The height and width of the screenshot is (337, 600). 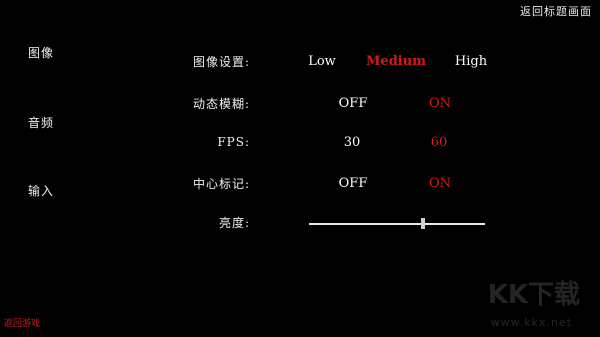 I want to click on center-marker-option-off: OFF, so click(x=353, y=183).